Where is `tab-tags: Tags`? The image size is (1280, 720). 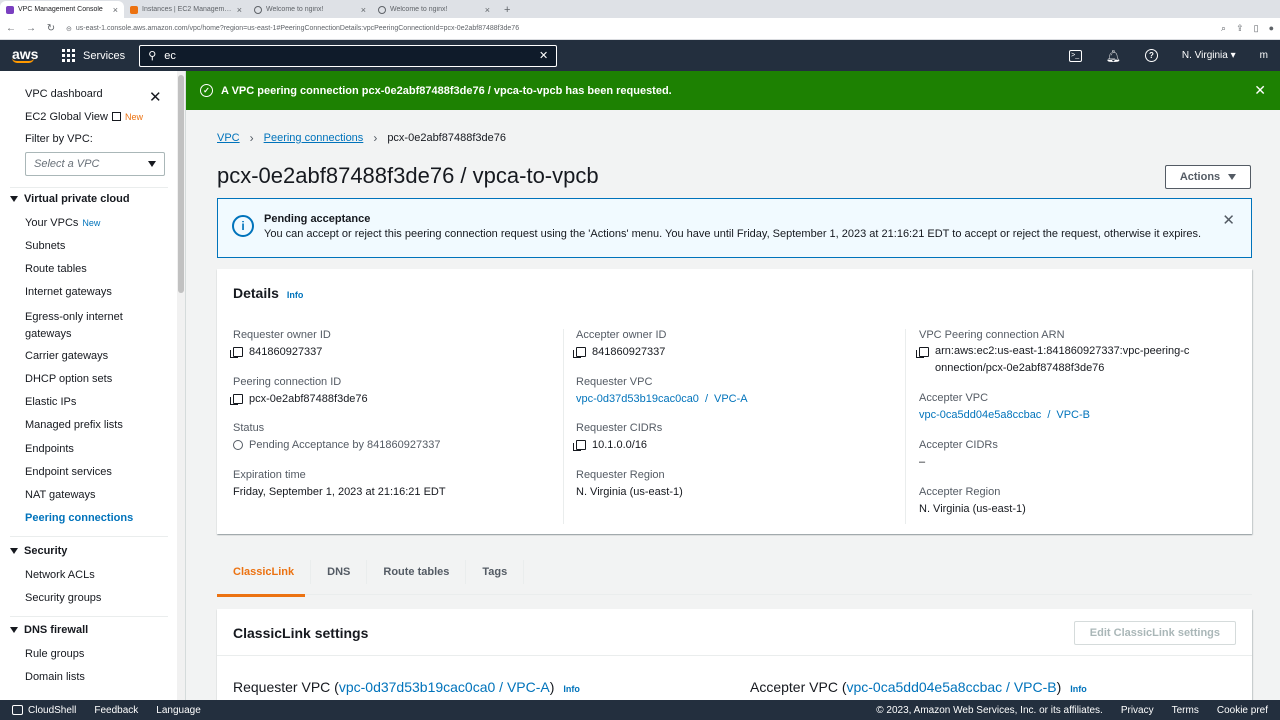 tab-tags: Tags is located at coordinates (495, 571).